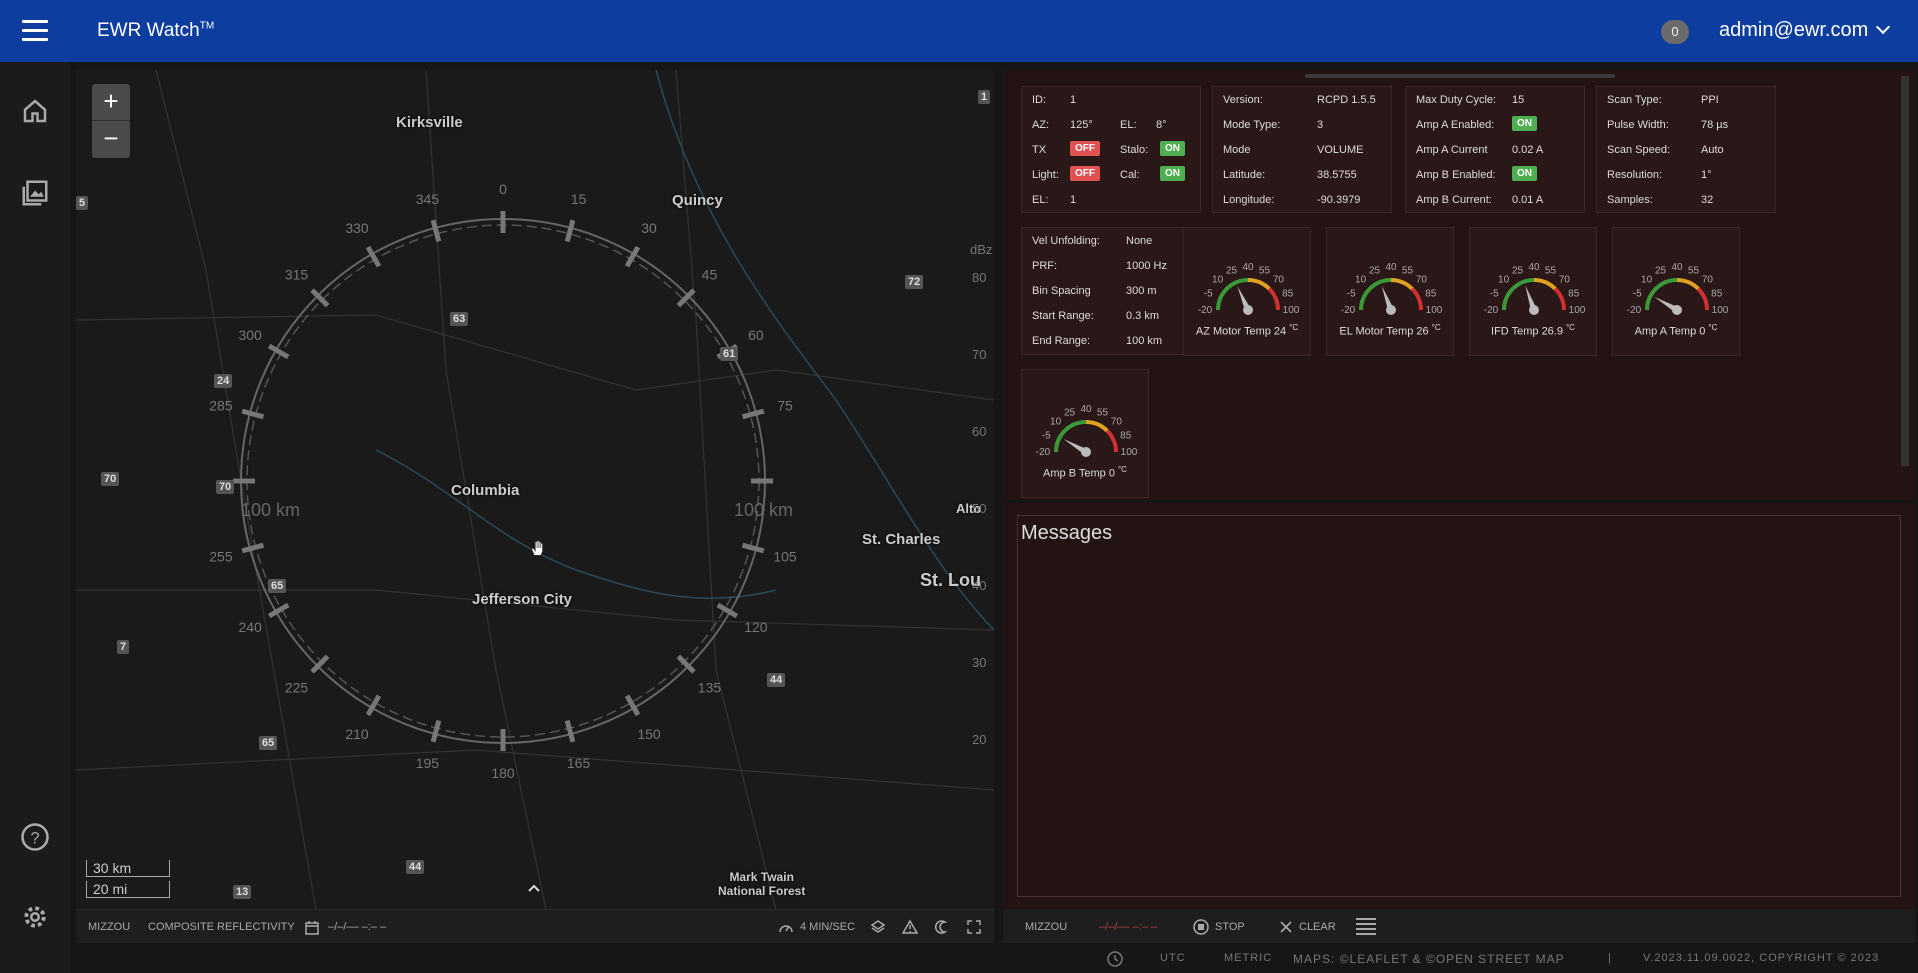 The height and width of the screenshot is (973, 1918). What do you see at coordinates (111, 102) in the screenshot?
I see `zoom-in-button: +` at bounding box center [111, 102].